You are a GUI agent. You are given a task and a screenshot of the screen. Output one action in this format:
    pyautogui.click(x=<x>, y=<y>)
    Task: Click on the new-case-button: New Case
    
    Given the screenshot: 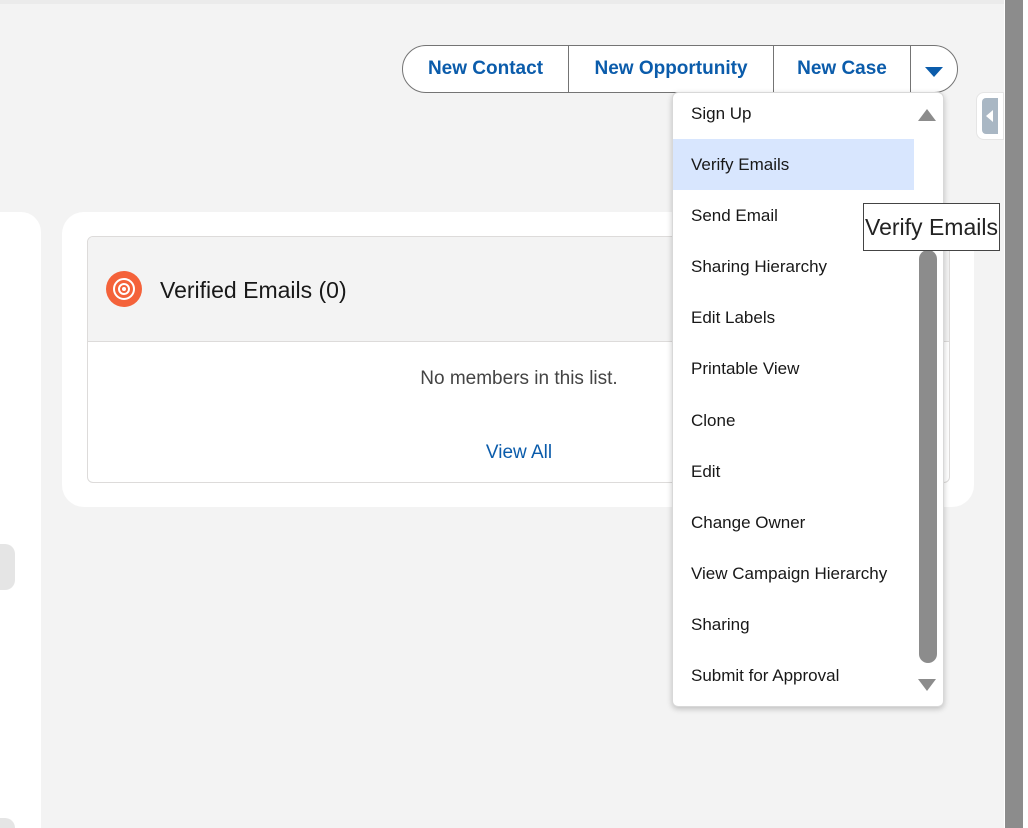 What is the action you would take?
    pyautogui.click(x=842, y=69)
    